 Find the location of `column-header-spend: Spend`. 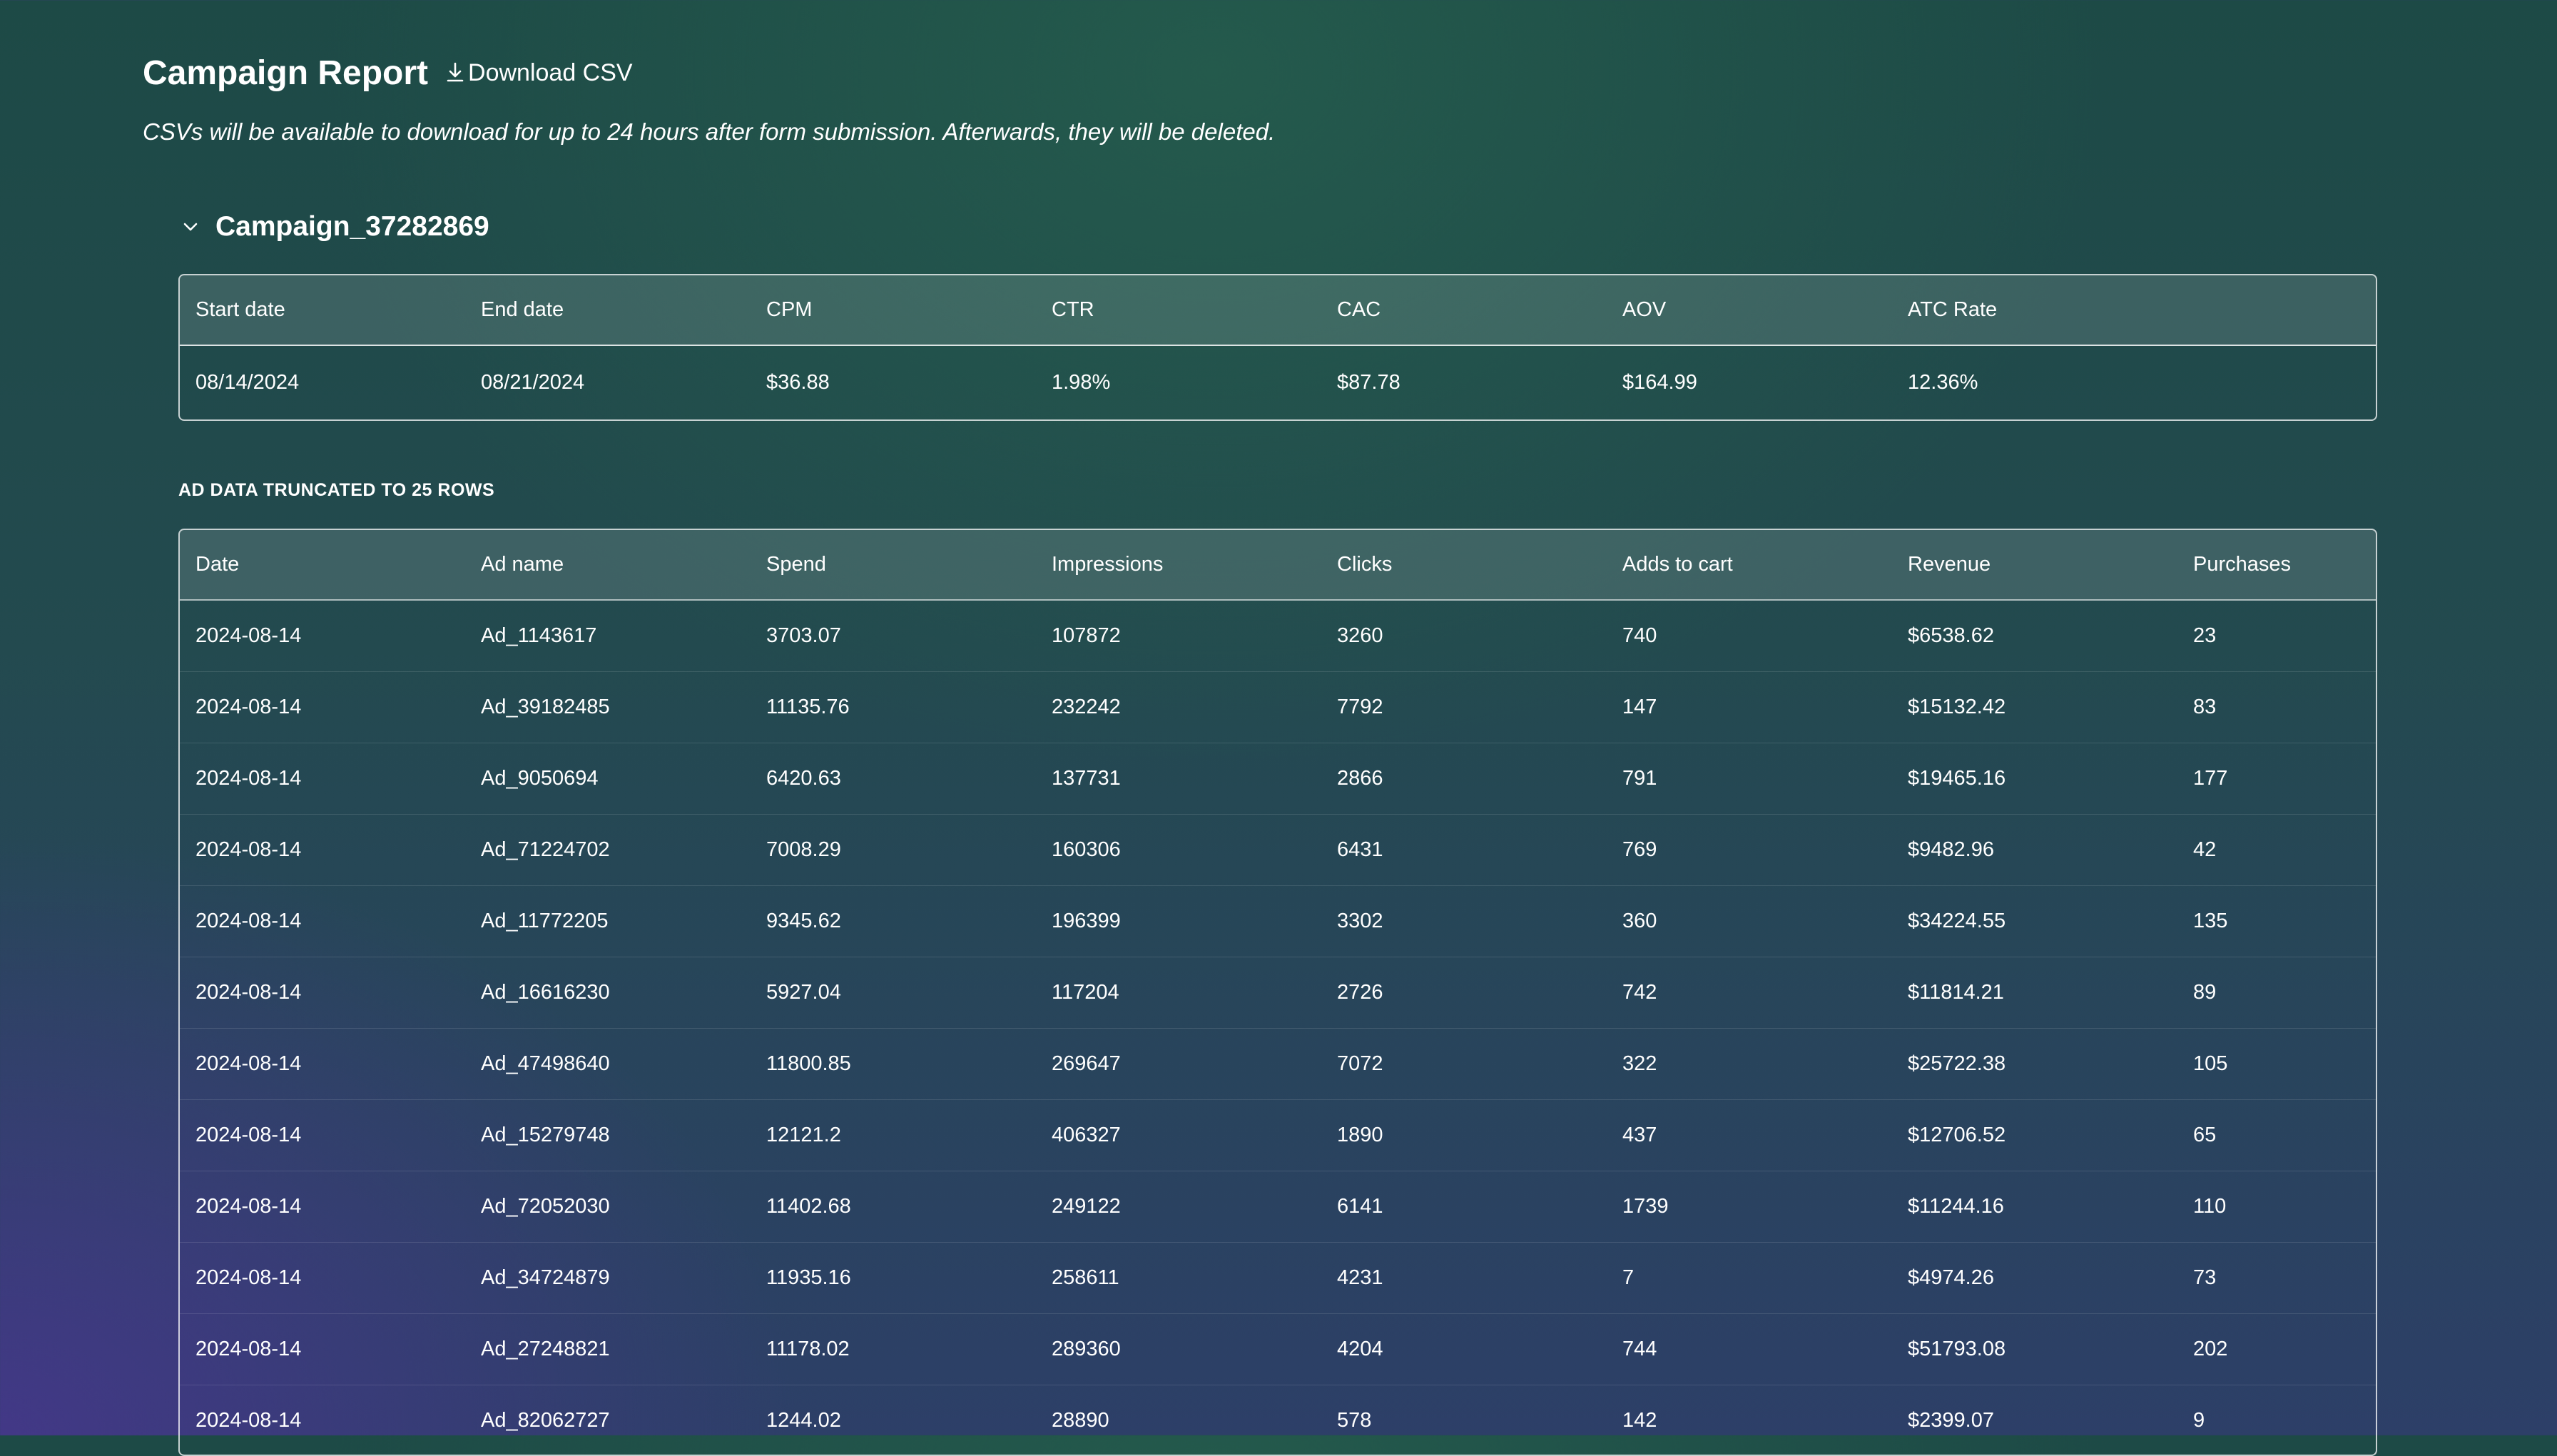

column-header-spend: Spend is located at coordinates (893, 565).